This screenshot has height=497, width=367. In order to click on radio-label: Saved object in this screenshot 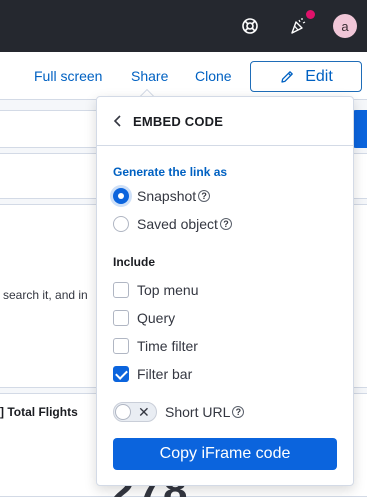, I will do `click(177, 224)`.